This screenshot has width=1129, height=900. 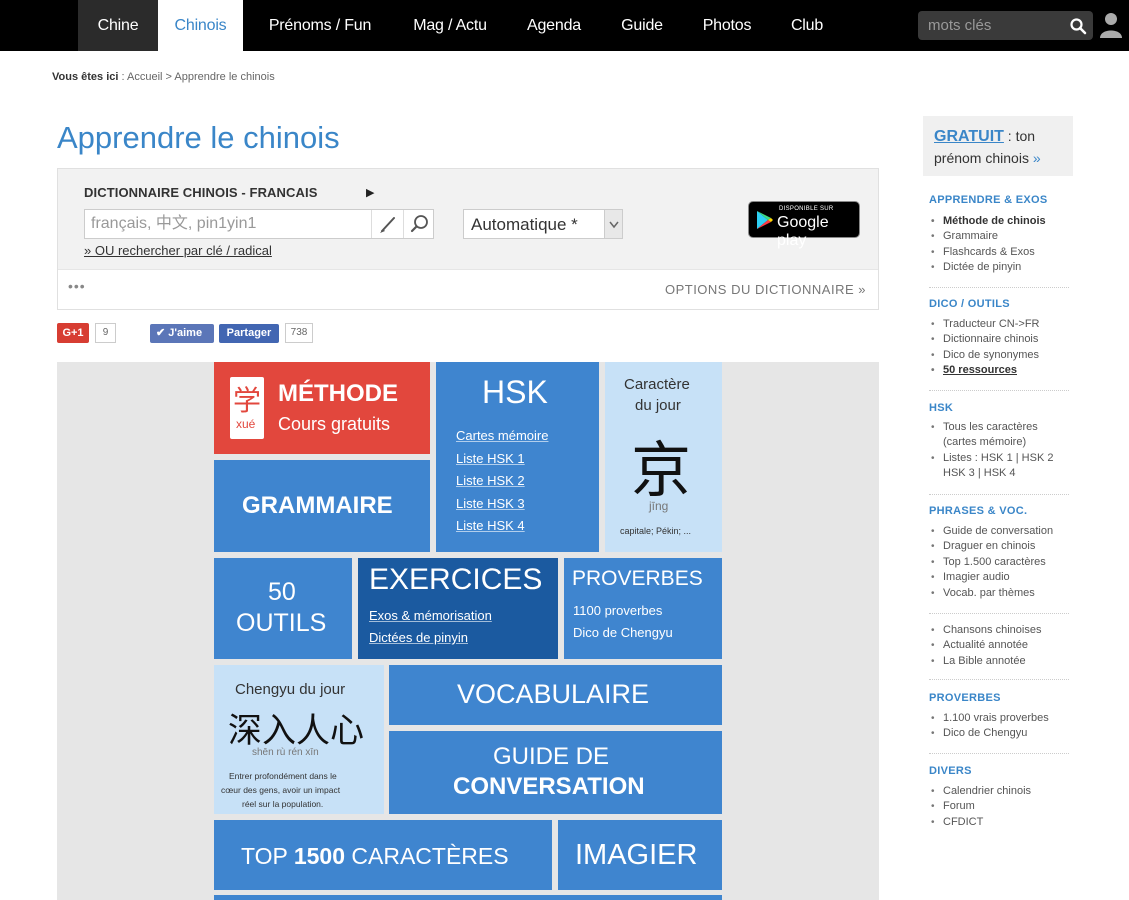 I want to click on sidebar-item-cfdict: CFDICT, so click(x=980, y=823).